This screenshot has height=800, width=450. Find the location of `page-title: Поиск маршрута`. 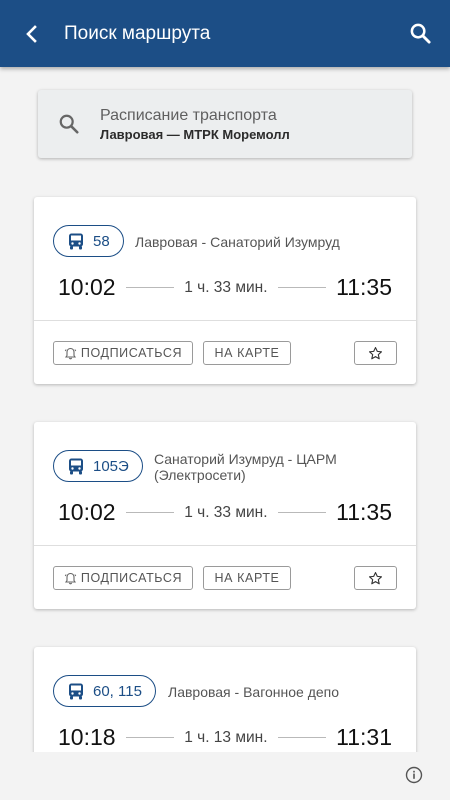

page-title: Поиск маршрута is located at coordinates (137, 33).